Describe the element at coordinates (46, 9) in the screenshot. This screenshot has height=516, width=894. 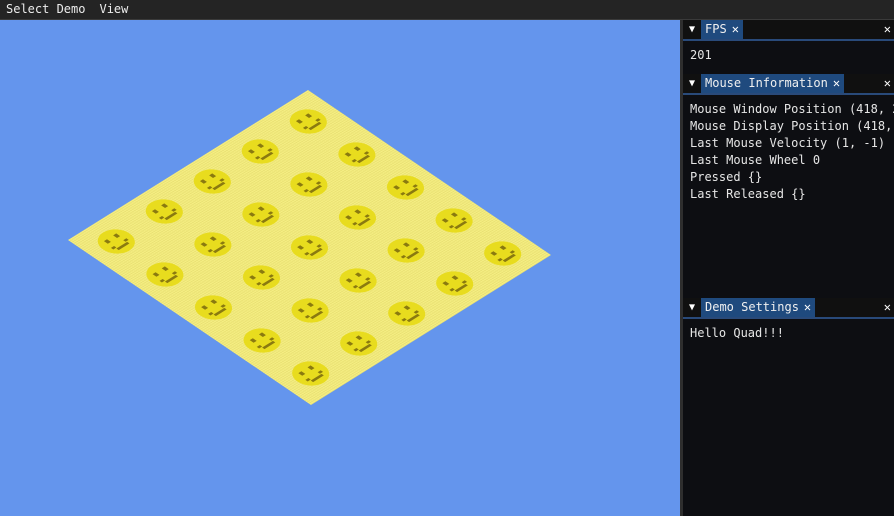
I see `menu-select-demo: Select Demo` at that location.